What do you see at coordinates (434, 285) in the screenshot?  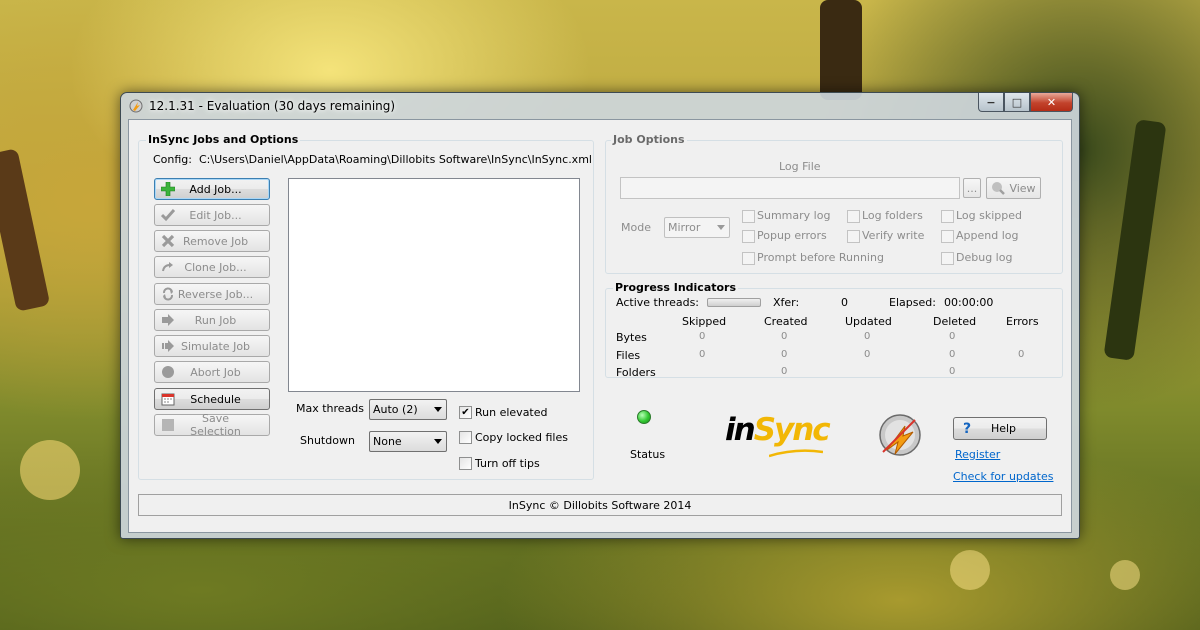 I see `job-list` at bounding box center [434, 285].